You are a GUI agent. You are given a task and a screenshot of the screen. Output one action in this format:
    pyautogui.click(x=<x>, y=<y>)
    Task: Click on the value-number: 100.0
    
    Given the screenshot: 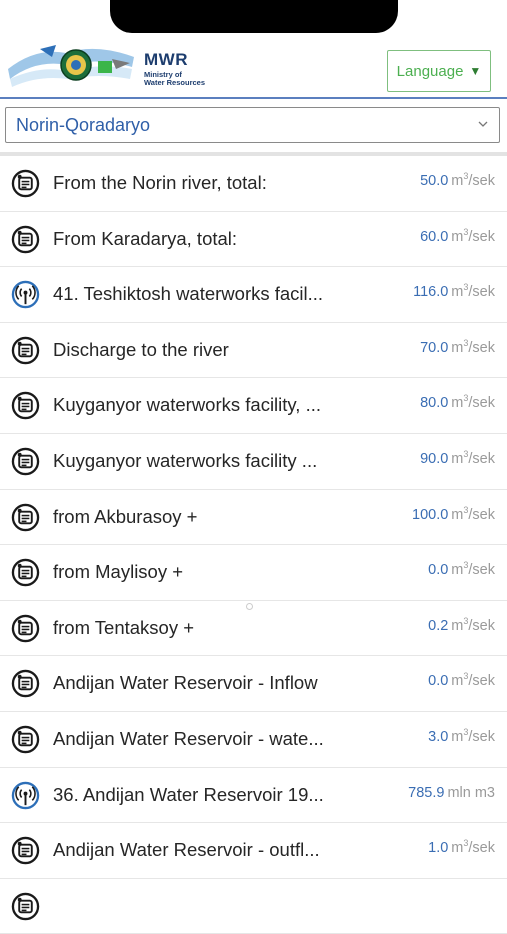 What is the action you would take?
    pyautogui.click(x=430, y=514)
    